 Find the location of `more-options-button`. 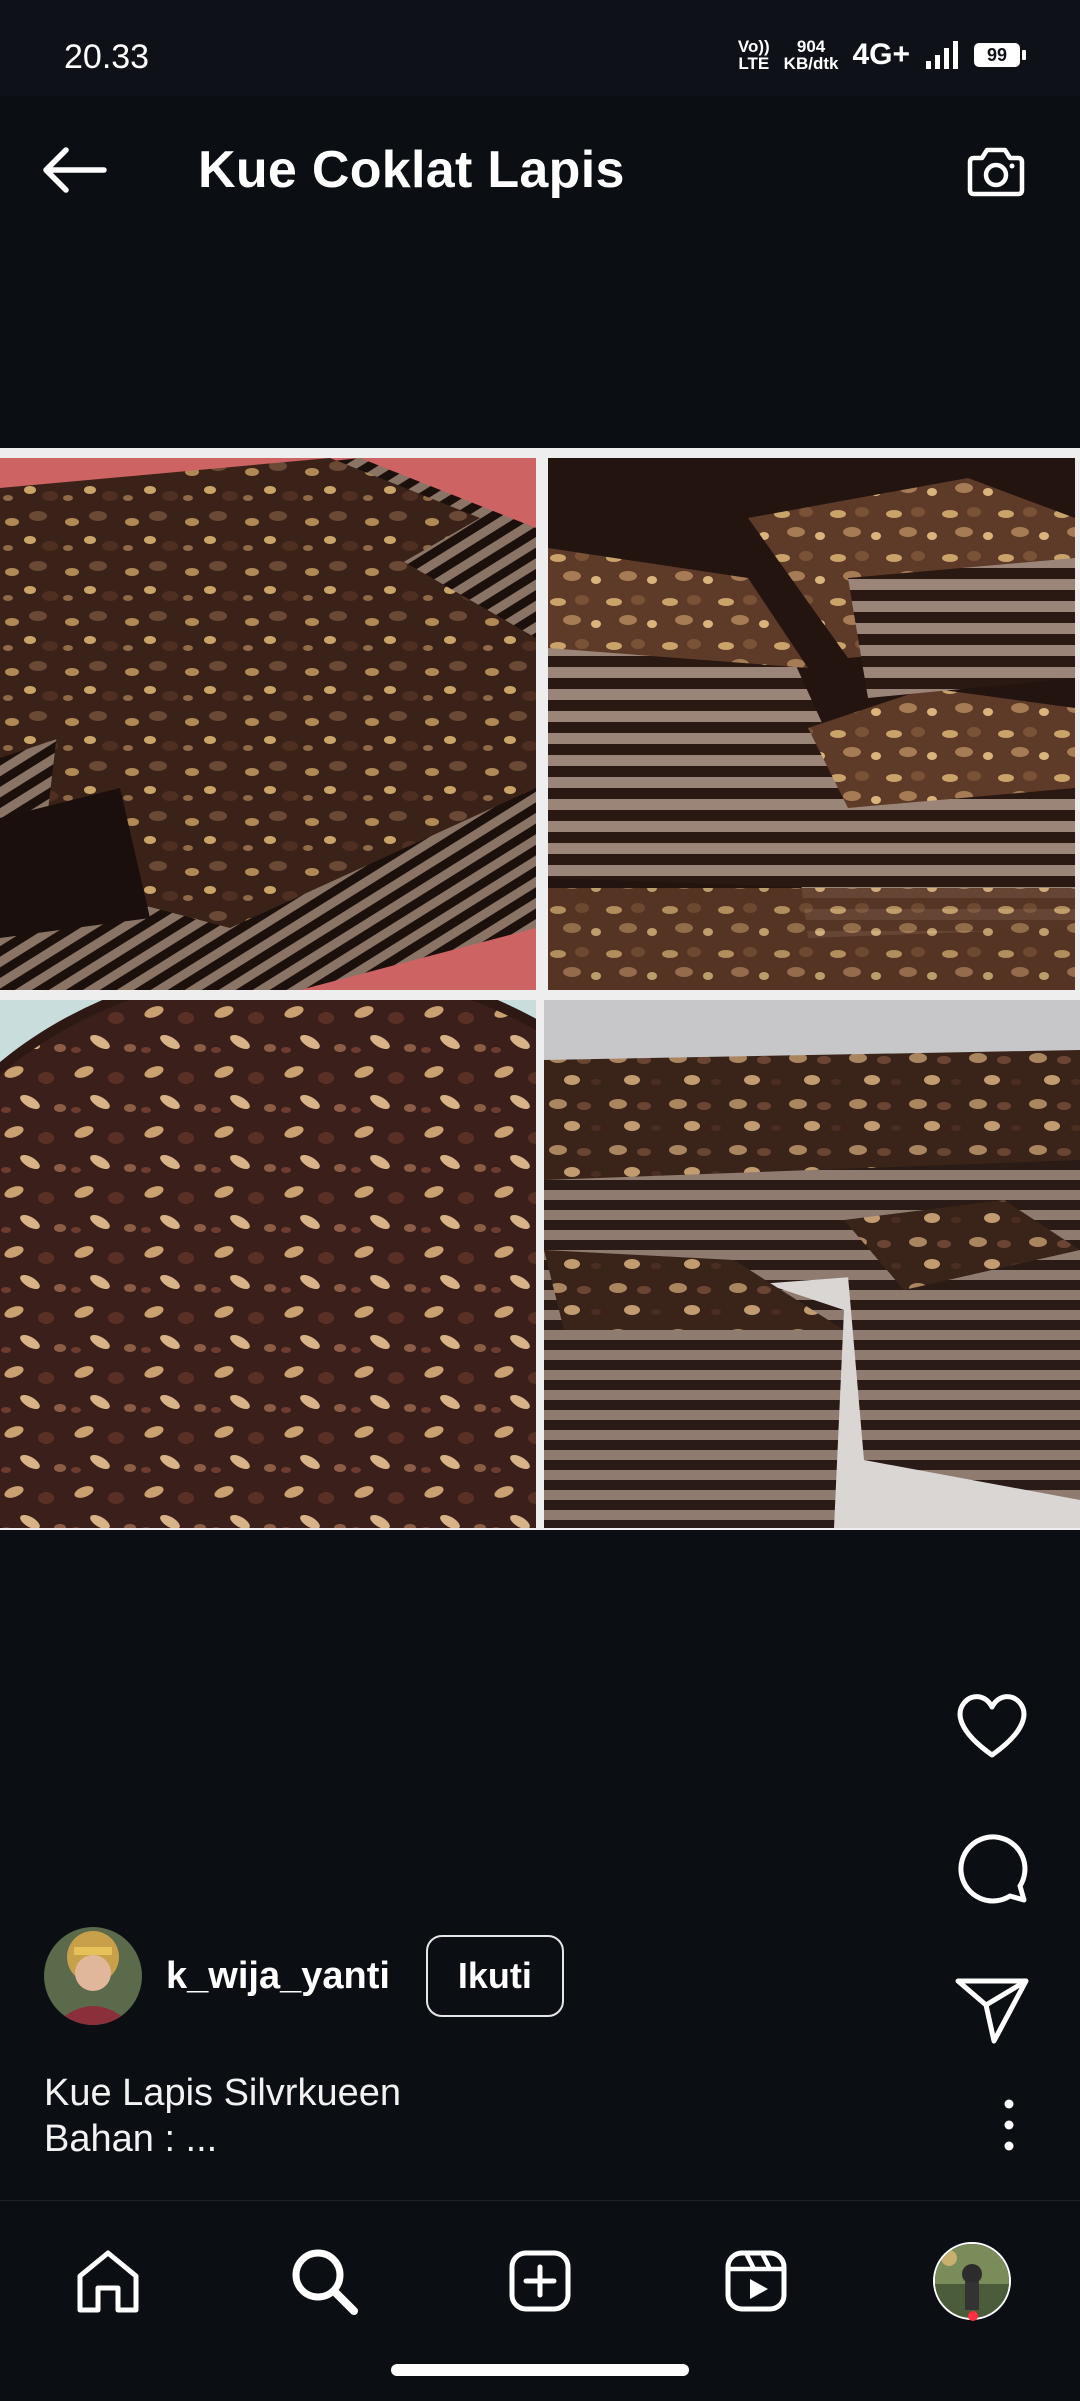

more-options-button is located at coordinates (1009, 2125).